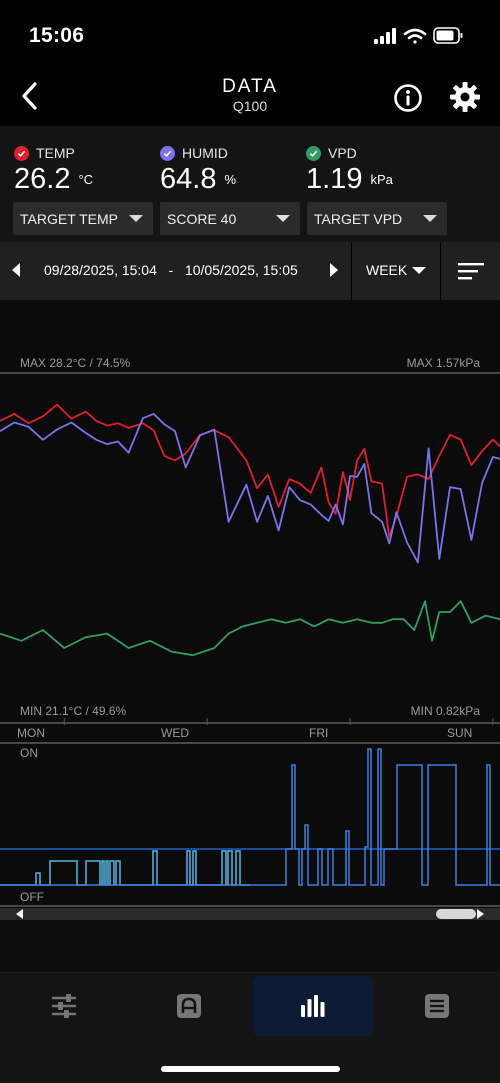  Describe the element at coordinates (385, 36) in the screenshot. I see `signal-icon` at that location.